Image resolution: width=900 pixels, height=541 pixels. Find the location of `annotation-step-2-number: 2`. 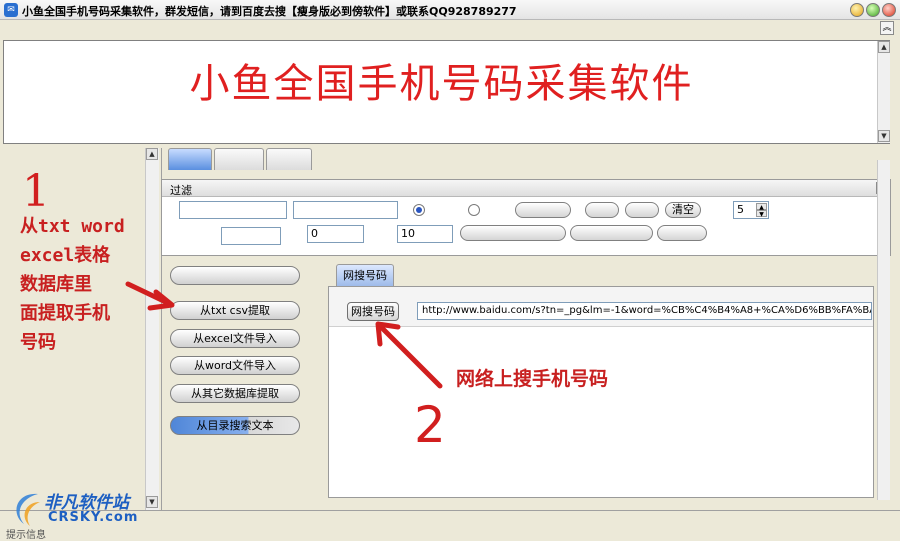

annotation-step-2-number: 2 is located at coordinates (430, 425).